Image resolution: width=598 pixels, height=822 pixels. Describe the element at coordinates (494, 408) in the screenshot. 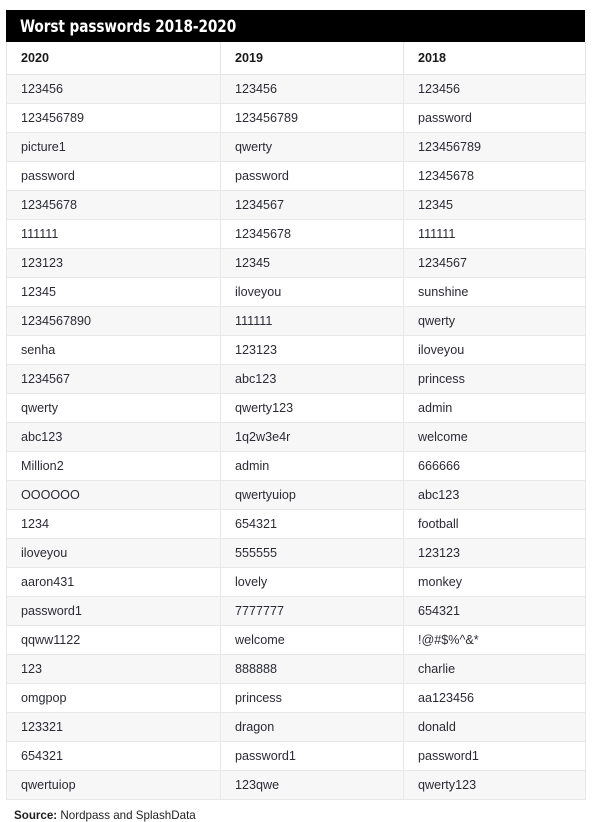

I see `cell-2018: admin` at that location.